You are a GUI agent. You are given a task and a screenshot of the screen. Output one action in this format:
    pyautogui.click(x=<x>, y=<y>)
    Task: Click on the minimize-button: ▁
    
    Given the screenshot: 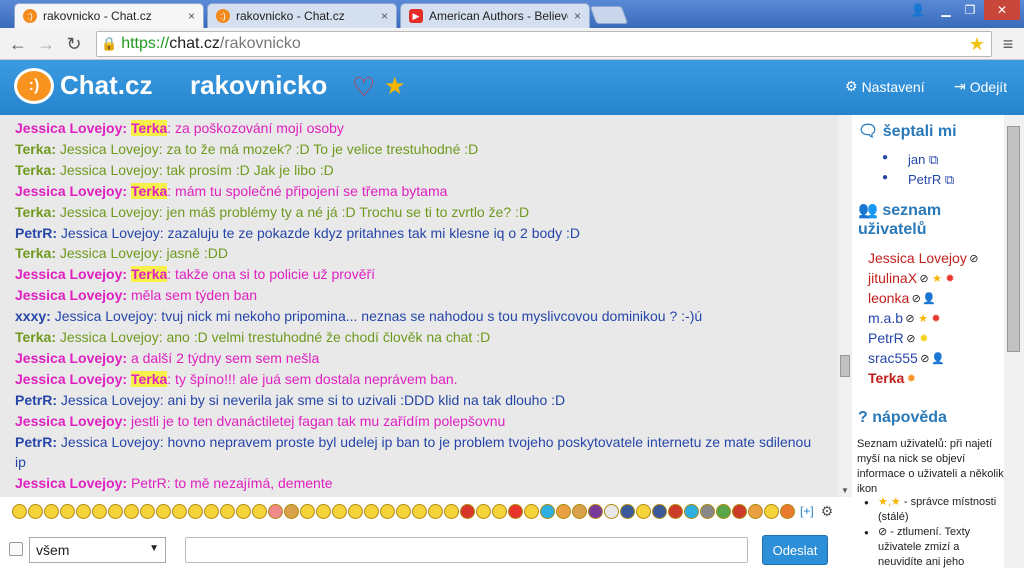 What is the action you would take?
    pyautogui.click(x=946, y=10)
    